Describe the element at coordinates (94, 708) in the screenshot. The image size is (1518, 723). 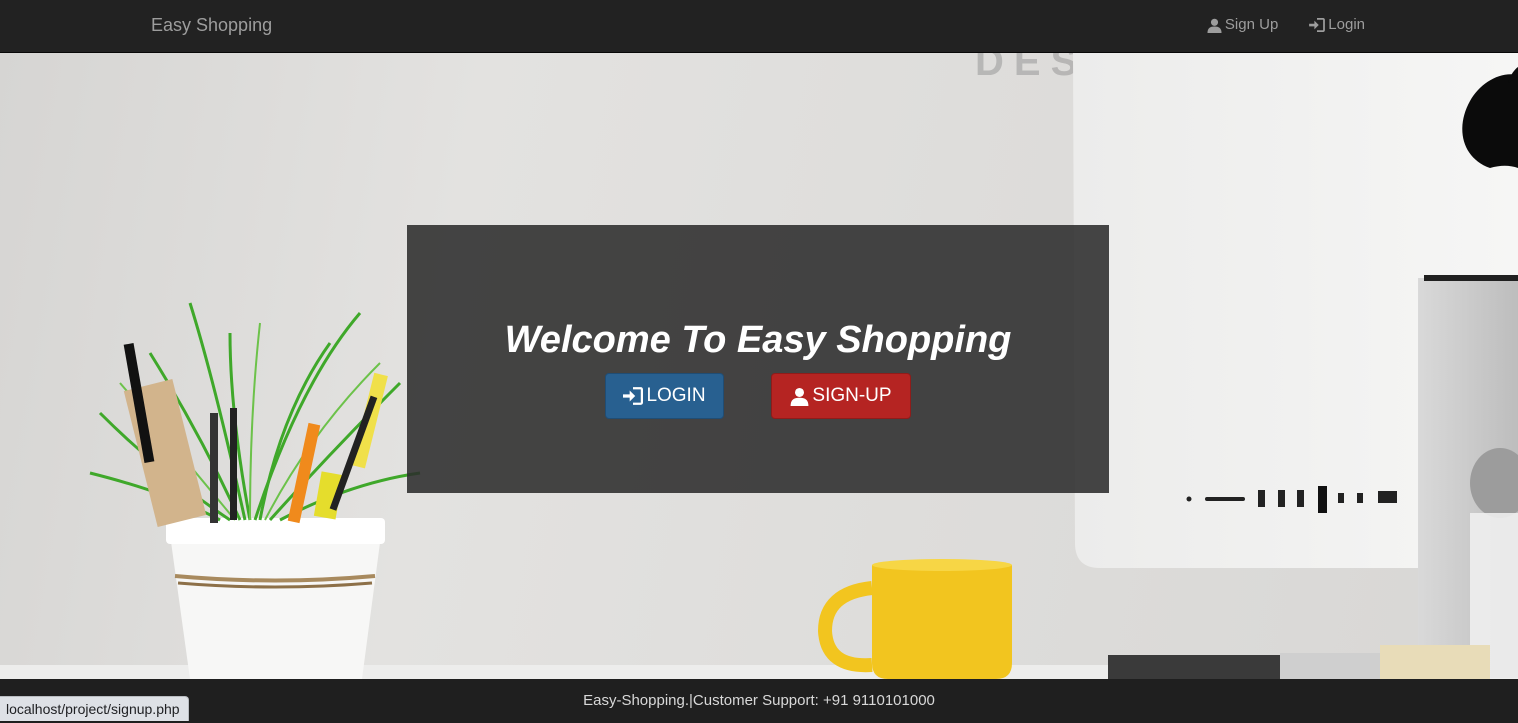
I see `status-bar-url: localhost/project/signup.php` at that location.